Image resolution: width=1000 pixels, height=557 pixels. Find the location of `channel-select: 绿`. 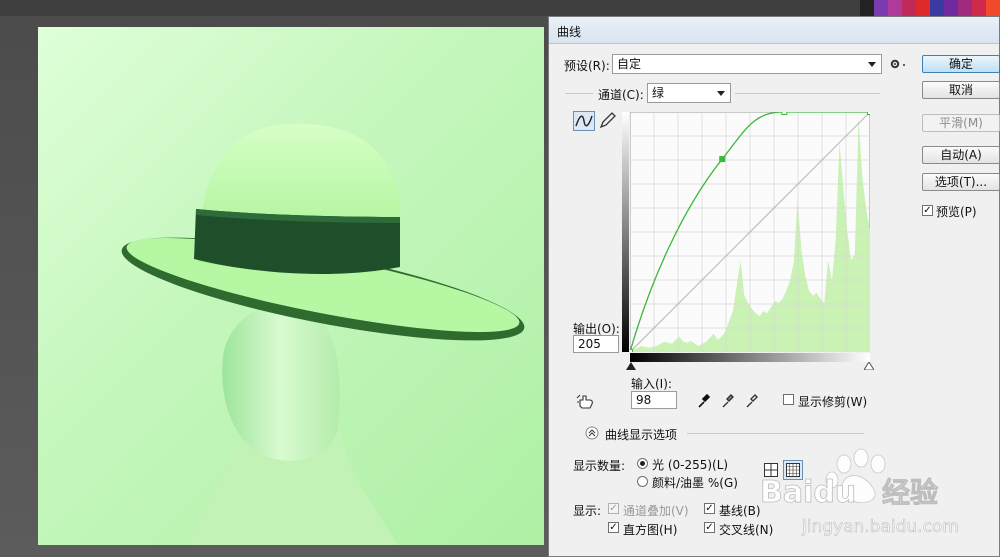

channel-select: 绿 is located at coordinates (689, 93).